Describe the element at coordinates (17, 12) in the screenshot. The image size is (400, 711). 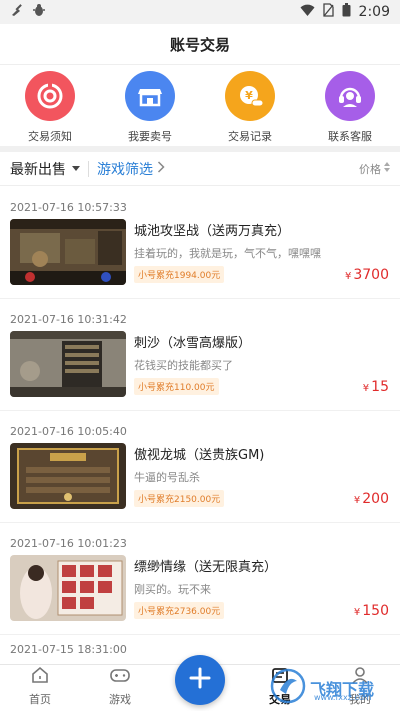
I see `broom-icon` at that location.